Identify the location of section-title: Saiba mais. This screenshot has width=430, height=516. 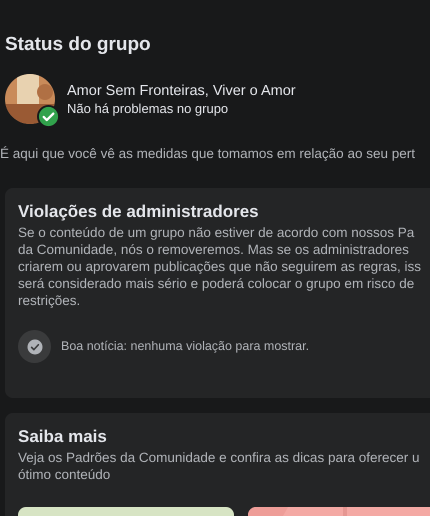
(63, 437).